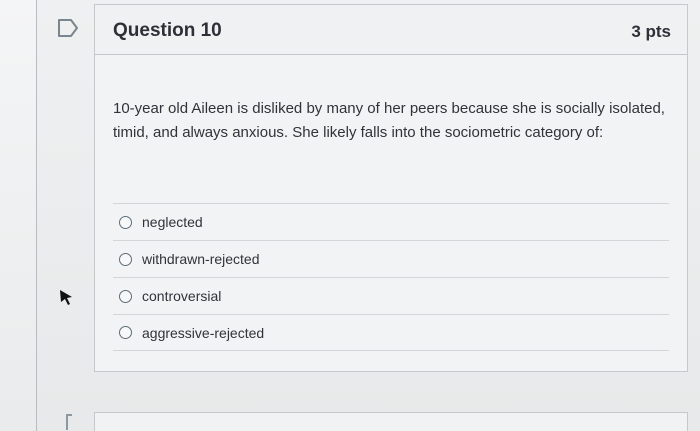  I want to click on next-question-card, so click(391, 421).